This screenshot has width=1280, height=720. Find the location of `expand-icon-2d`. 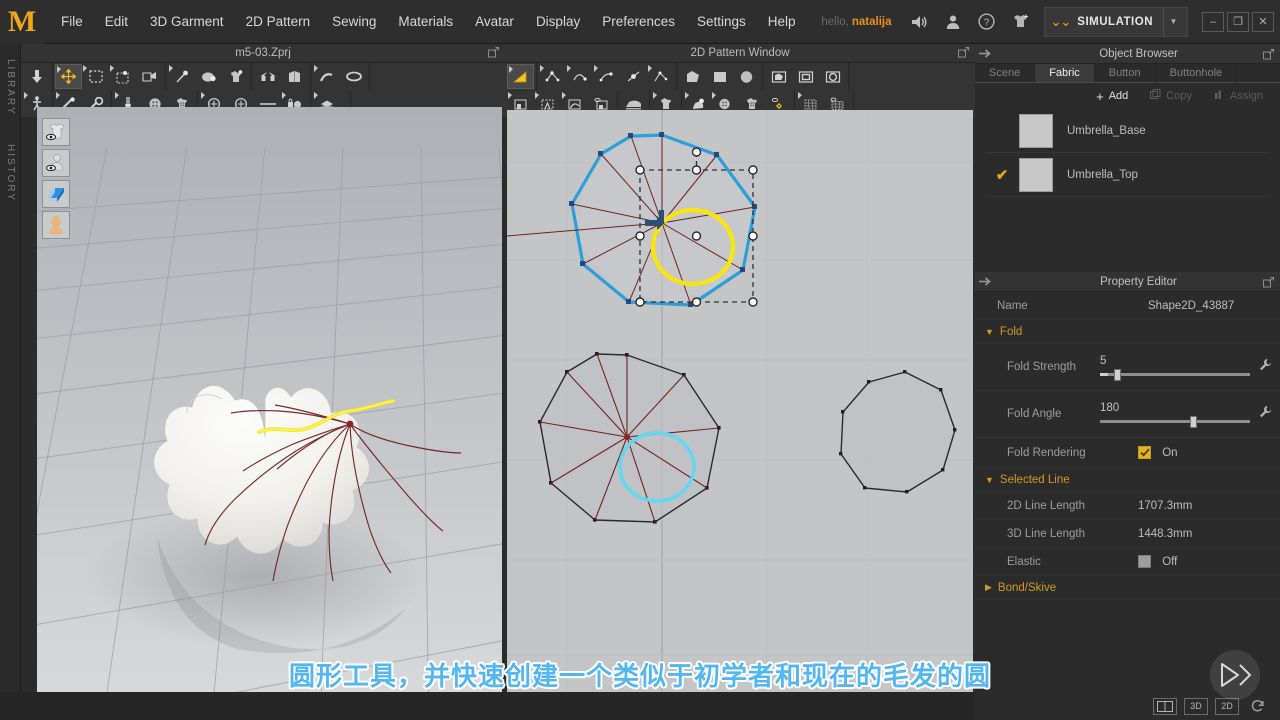

expand-icon-2d is located at coordinates (963, 54).